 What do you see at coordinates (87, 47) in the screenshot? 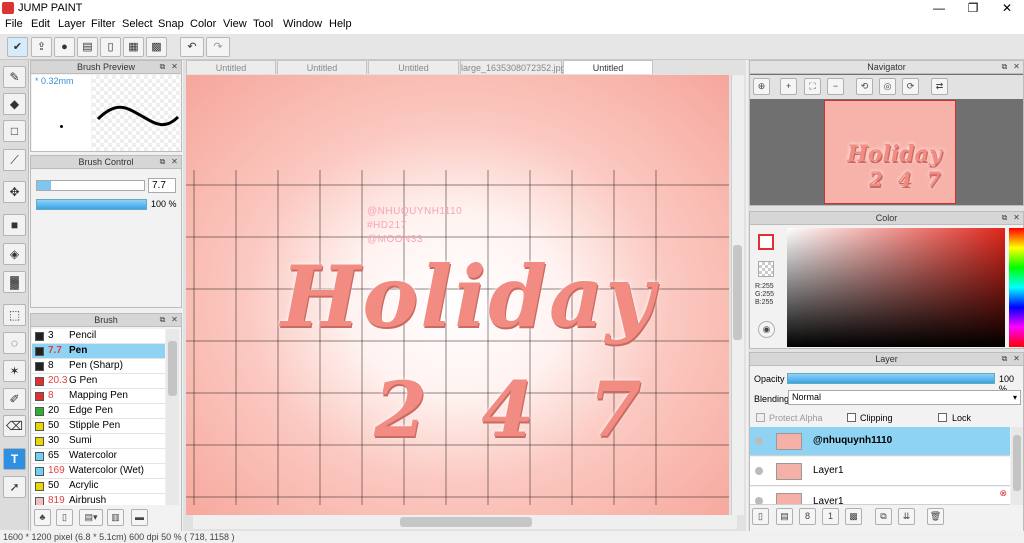
I see `comment-icon: ▤` at bounding box center [87, 47].